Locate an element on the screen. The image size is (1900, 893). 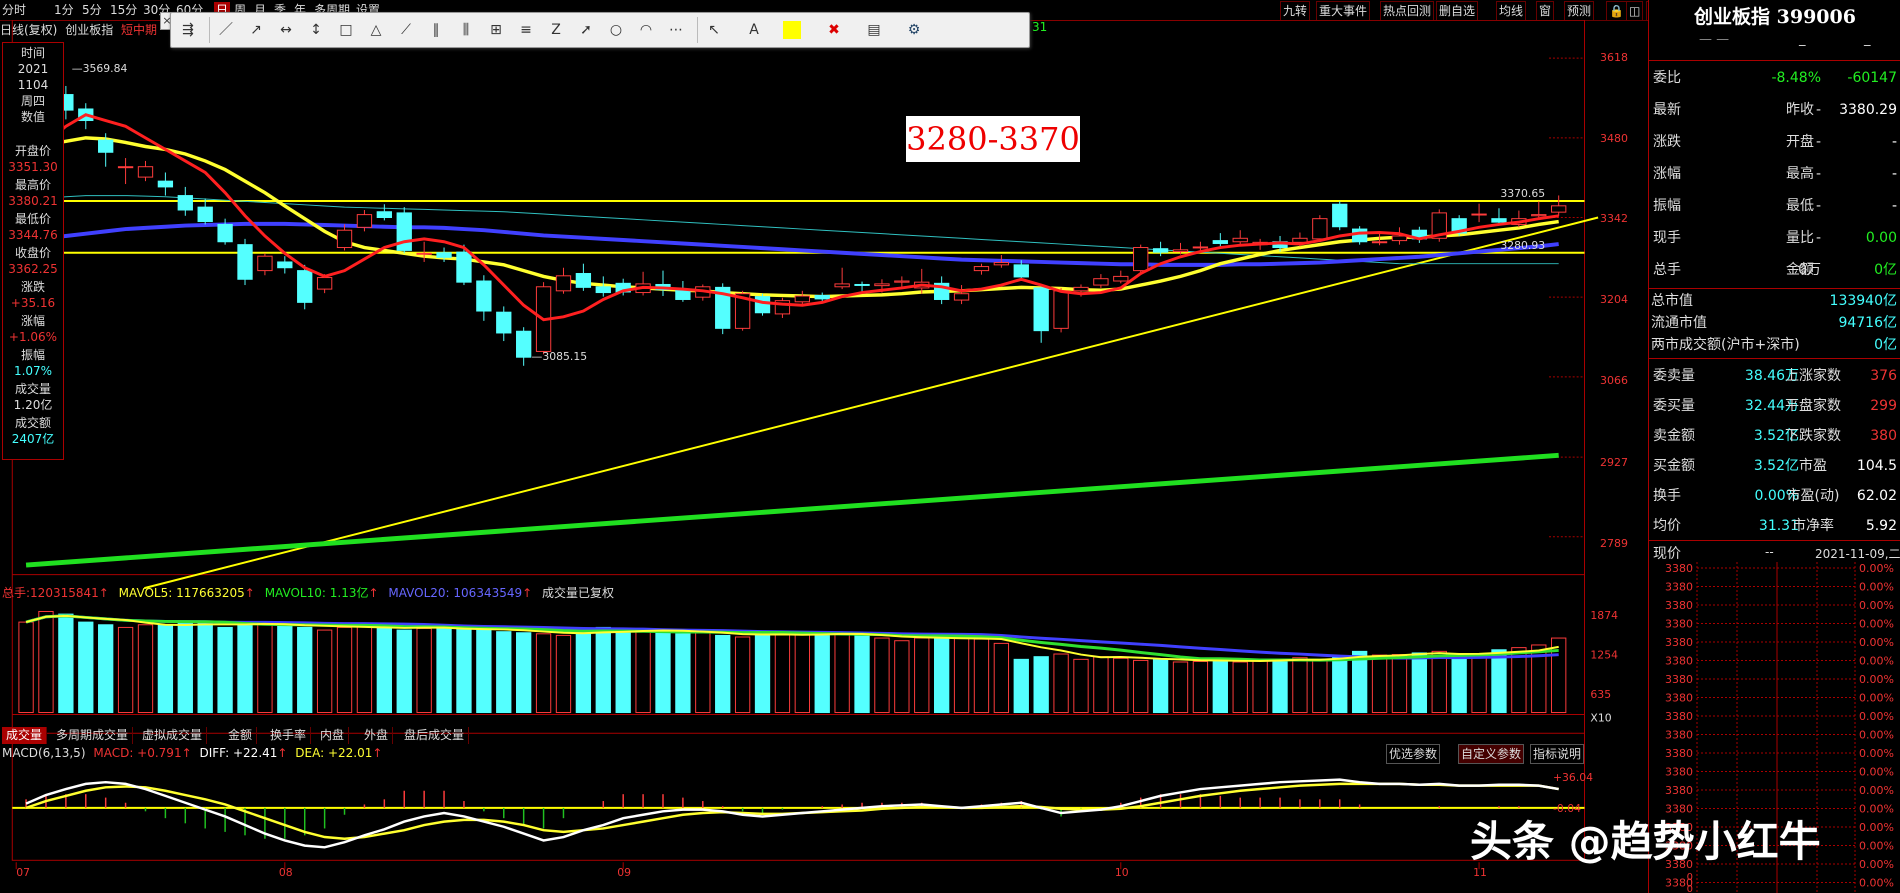
period-tab-2: 5分 is located at coordinates (92, 10).